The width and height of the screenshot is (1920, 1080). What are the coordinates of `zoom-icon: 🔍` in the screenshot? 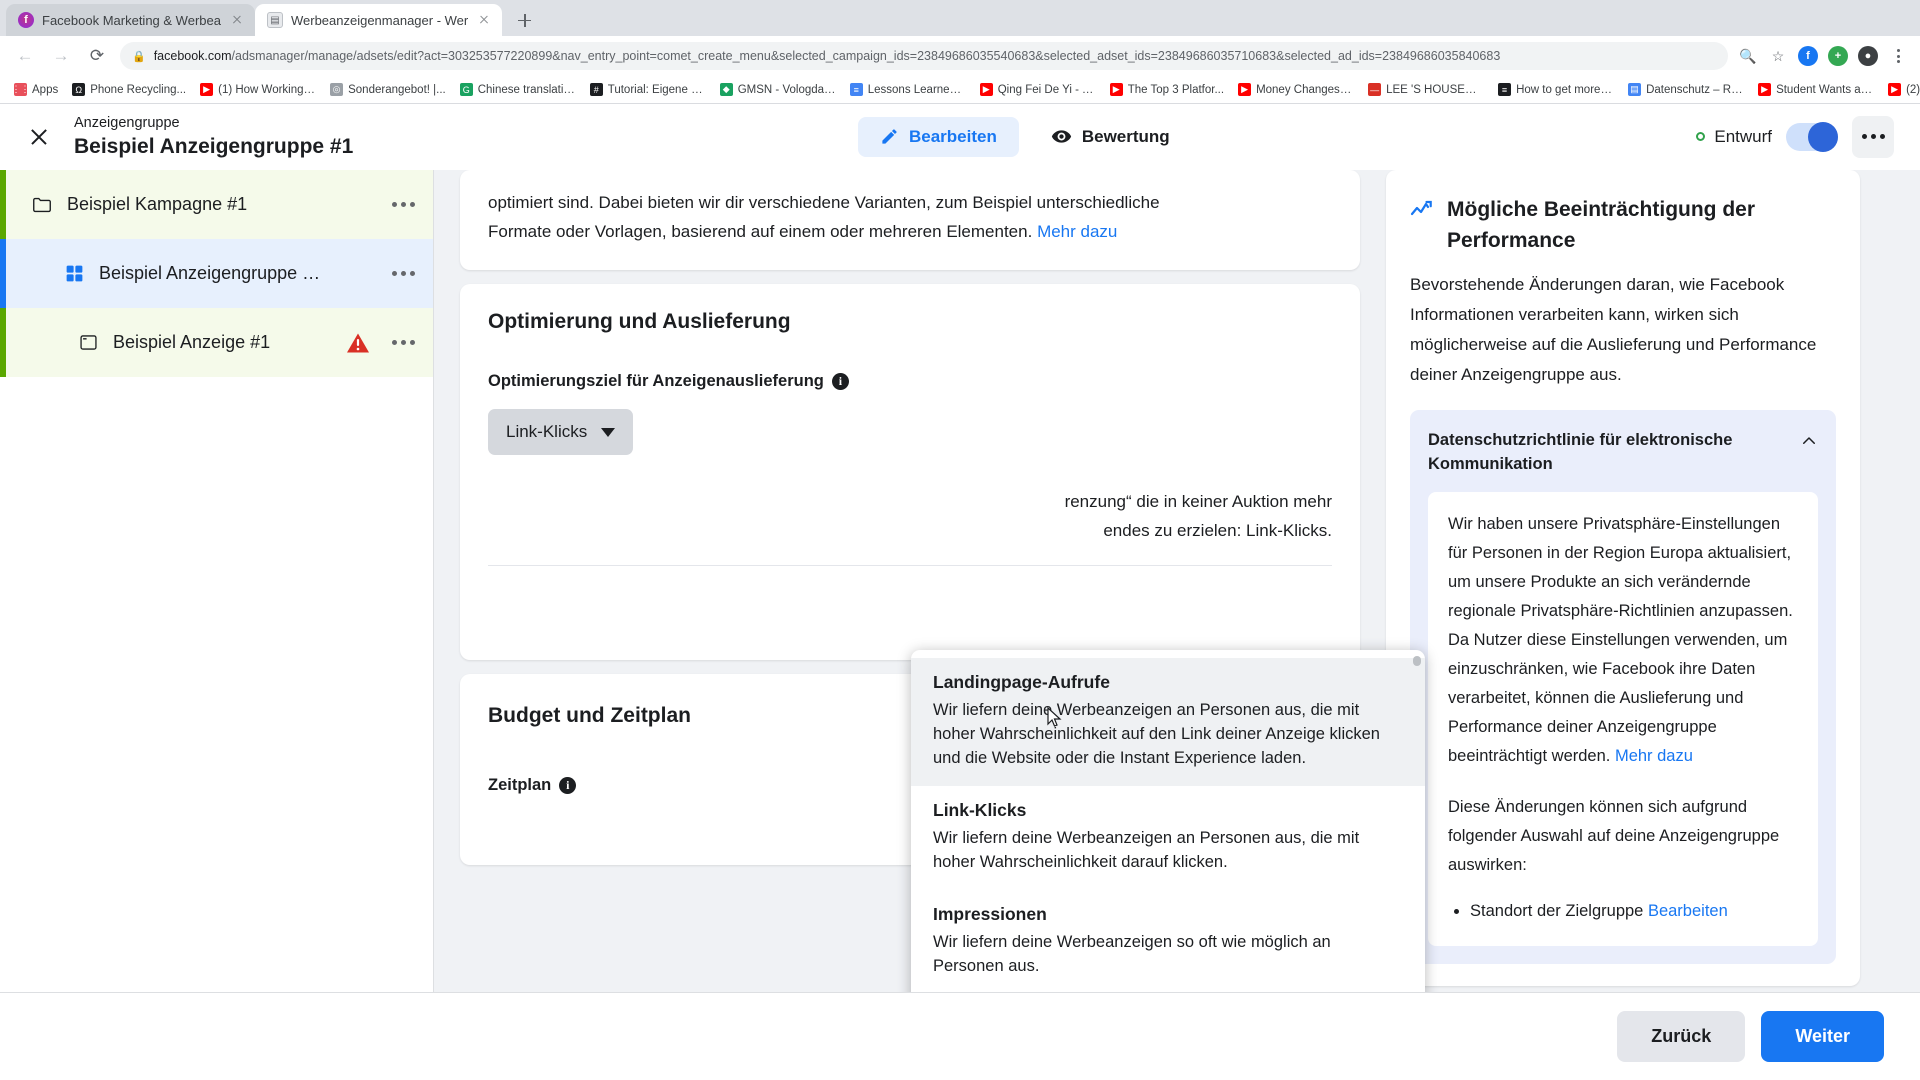 It's located at (1748, 56).